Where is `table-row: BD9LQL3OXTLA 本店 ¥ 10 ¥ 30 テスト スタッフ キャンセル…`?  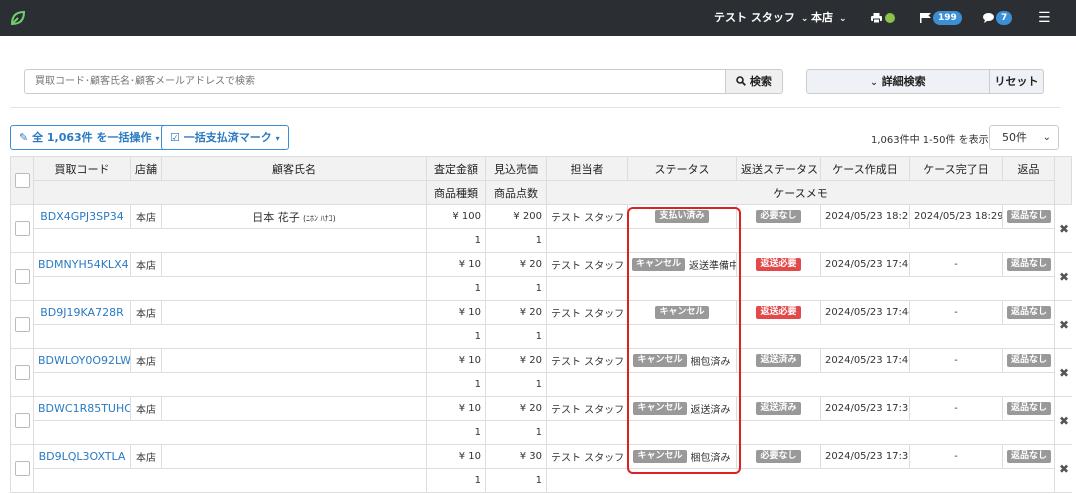
table-row: BD9LQL3OXTLA 本店 ¥ 10 ¥ 30 テスト スタッフ キャンセル… is located at coordinates (541, 468).